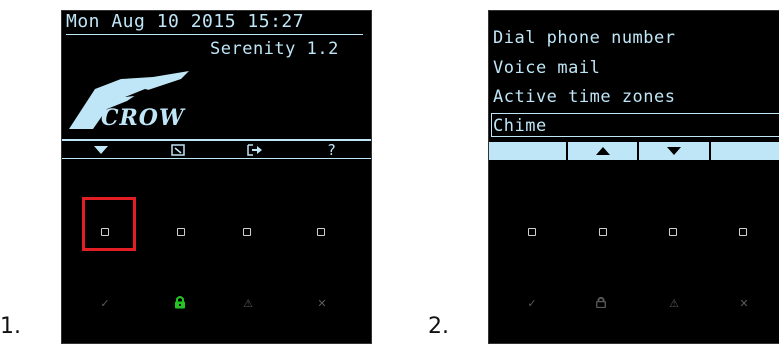 This screenshot has width=779, height=345. What do you see at coordinates (745, 151) in the screenshot?
I see `softkey-blank-right` at bounding box center [745, 151].